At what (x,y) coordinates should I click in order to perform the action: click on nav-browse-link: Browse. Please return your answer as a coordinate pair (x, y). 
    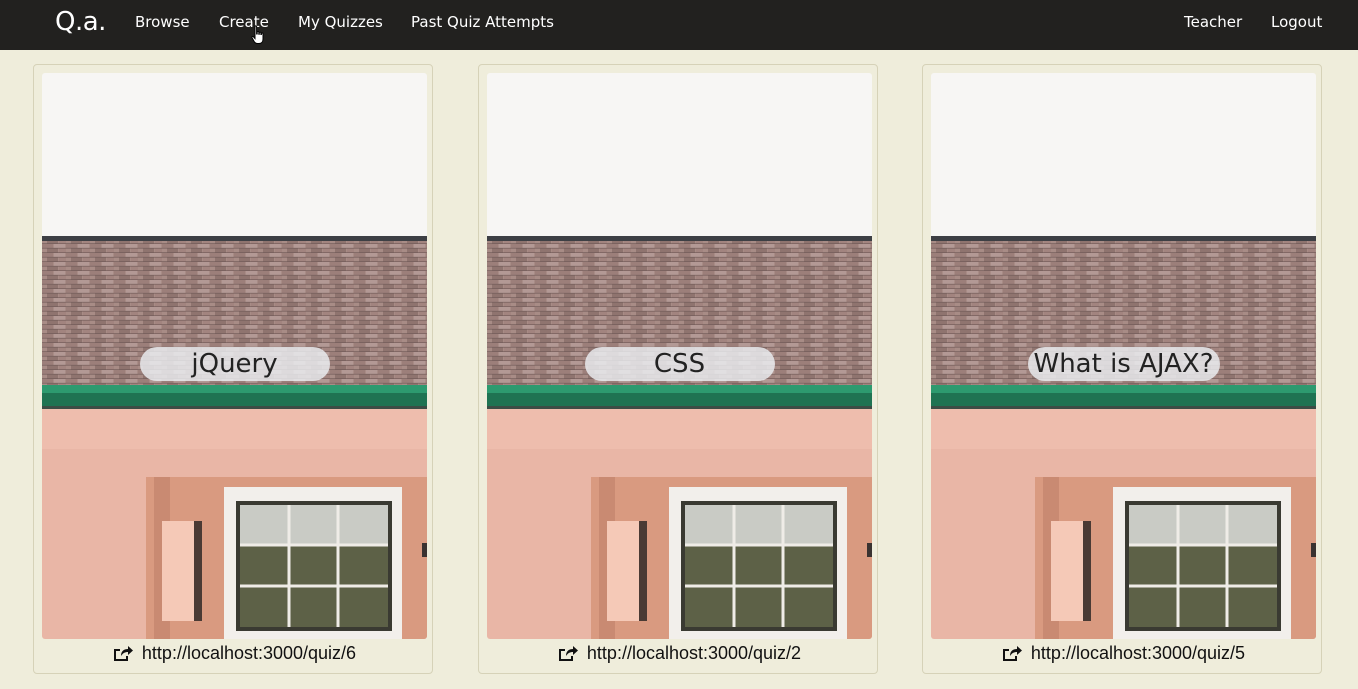
    Looking at the image, I should click on (162, 22).